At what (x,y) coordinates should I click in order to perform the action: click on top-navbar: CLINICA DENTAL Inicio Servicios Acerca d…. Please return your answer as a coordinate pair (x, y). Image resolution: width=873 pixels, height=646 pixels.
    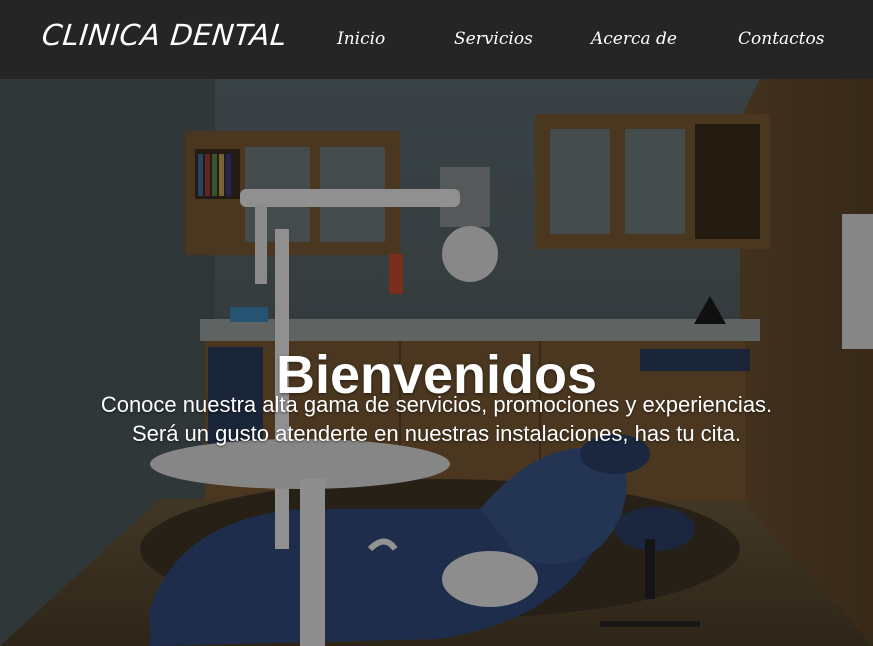
    Looking at the image, I should click on (436, 39).